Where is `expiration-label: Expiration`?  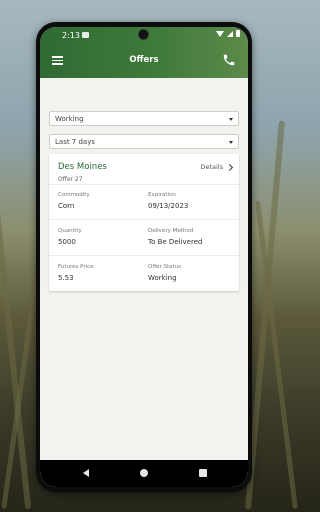
expiration-label: Expiration is located at coordinates (162, 195).